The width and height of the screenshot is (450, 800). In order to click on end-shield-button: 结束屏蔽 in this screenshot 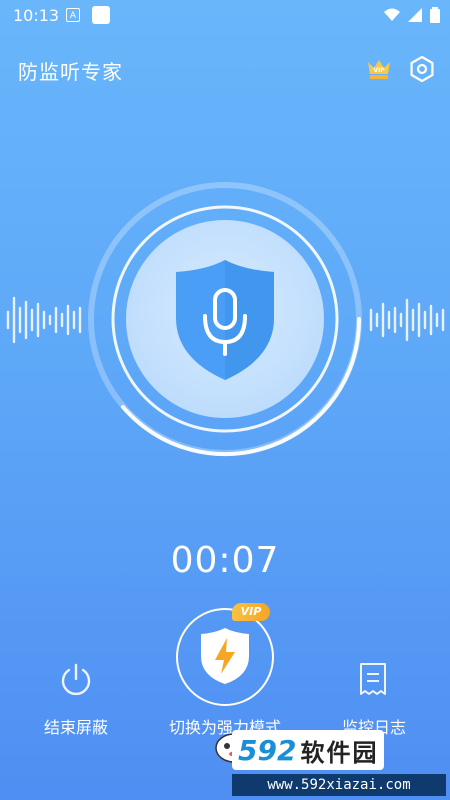, I will do `click(76, 726)`.